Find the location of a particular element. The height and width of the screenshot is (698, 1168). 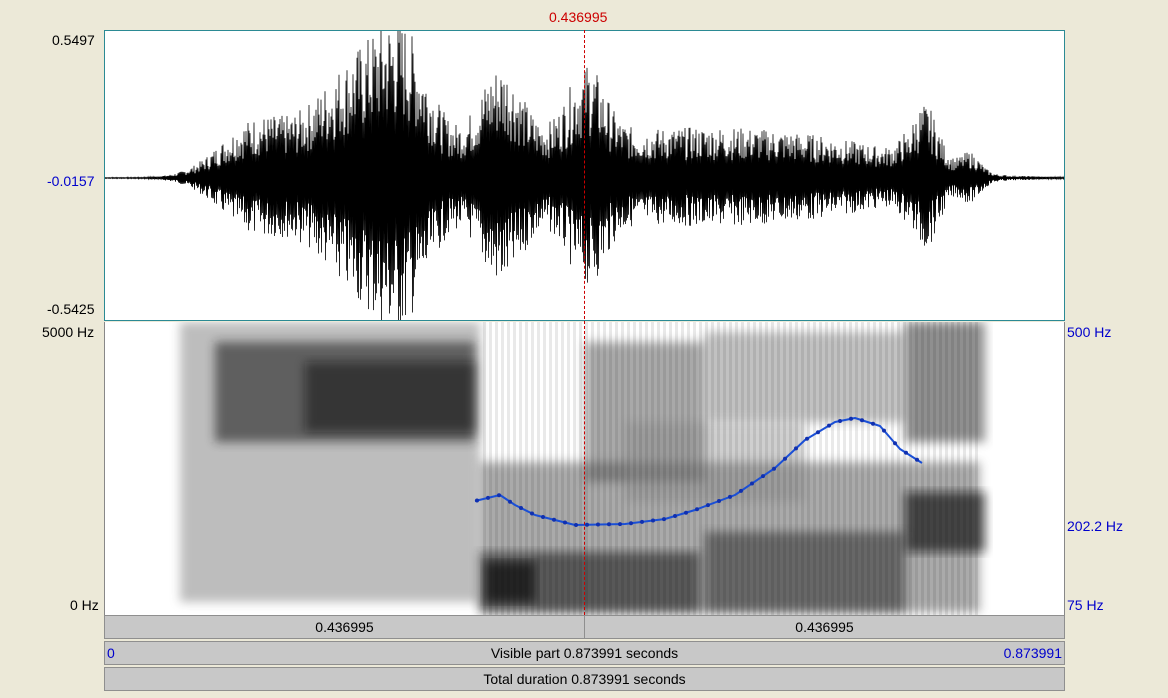

total-duration-bar: Total duration 0.873991 seconds is located at coordinates (584, 679).